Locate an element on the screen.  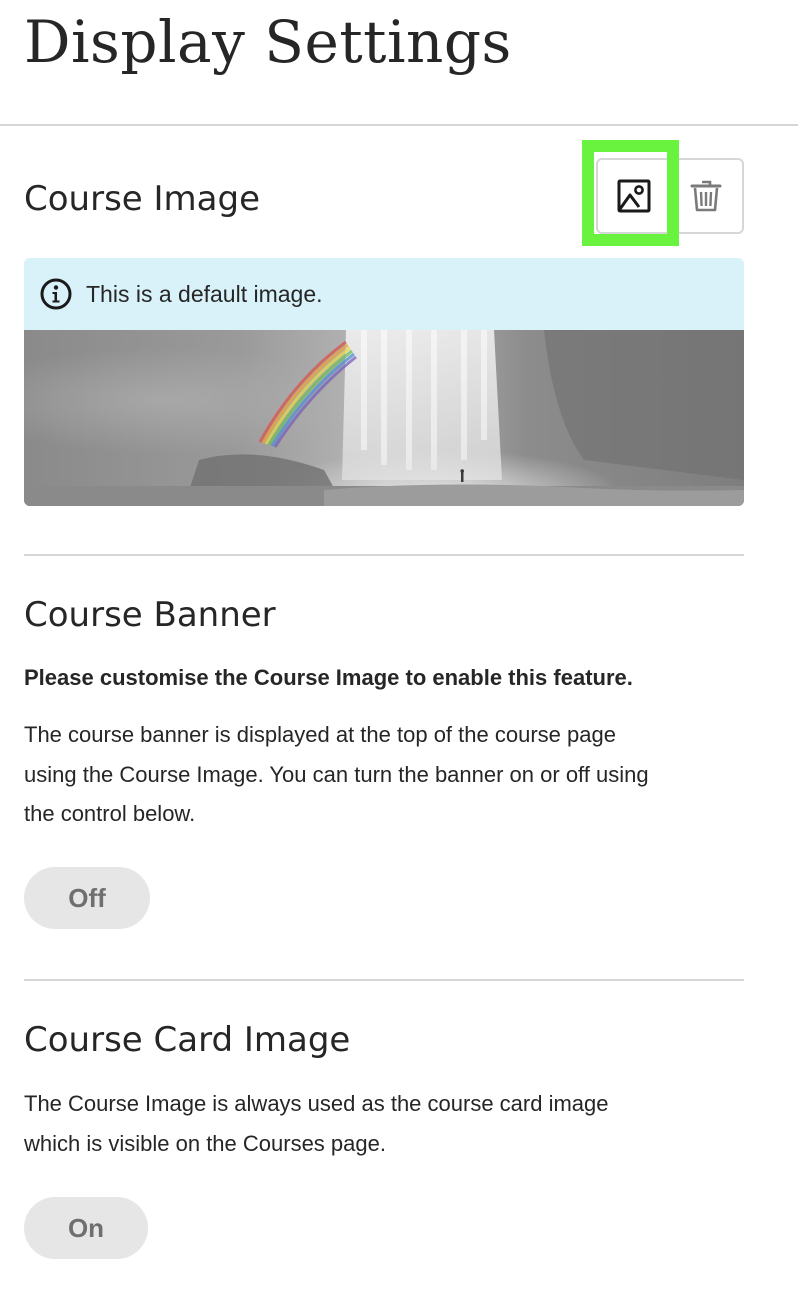
course-banner-toggle: Off is located at coordinates (87, 898).